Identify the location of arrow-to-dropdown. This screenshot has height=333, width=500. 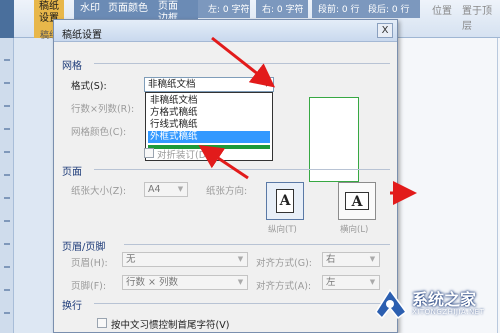
(243, 62).